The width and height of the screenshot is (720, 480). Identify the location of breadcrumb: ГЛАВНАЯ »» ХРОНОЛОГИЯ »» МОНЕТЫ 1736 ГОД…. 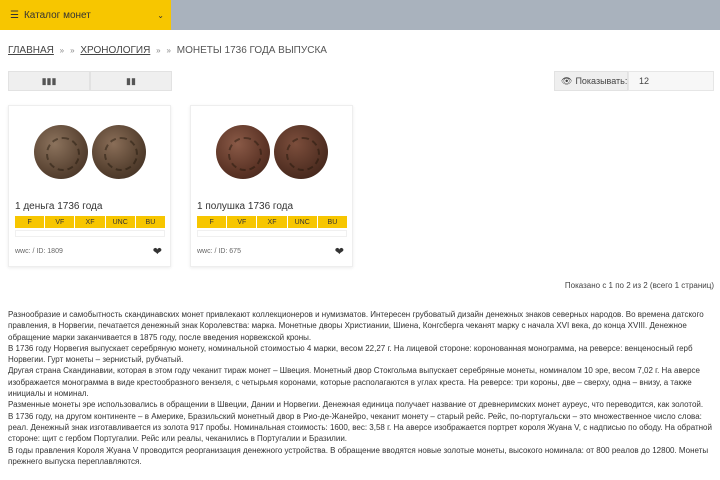
(167, 50).